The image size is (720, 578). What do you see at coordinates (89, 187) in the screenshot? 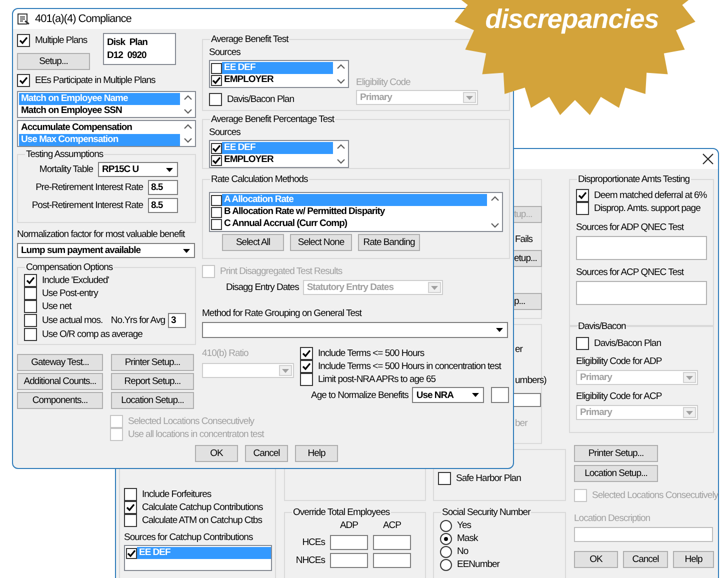
I see `field-label: Pre-Retirement Interest Rate` at bounding box center [89, 187].